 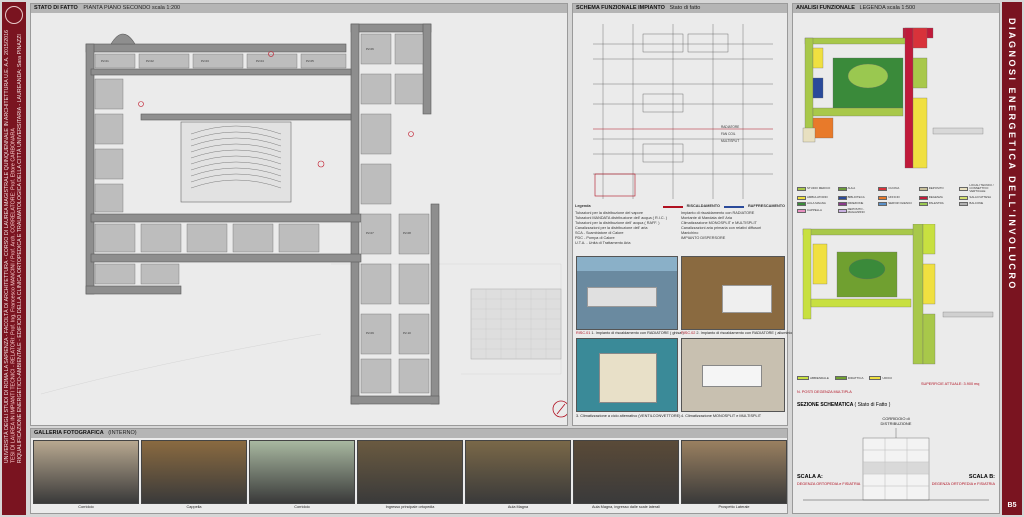 What do you see at coordinates (407, 333) in the screenshot?
I see `room-code: P2.10` at bounding box center [407, 333].